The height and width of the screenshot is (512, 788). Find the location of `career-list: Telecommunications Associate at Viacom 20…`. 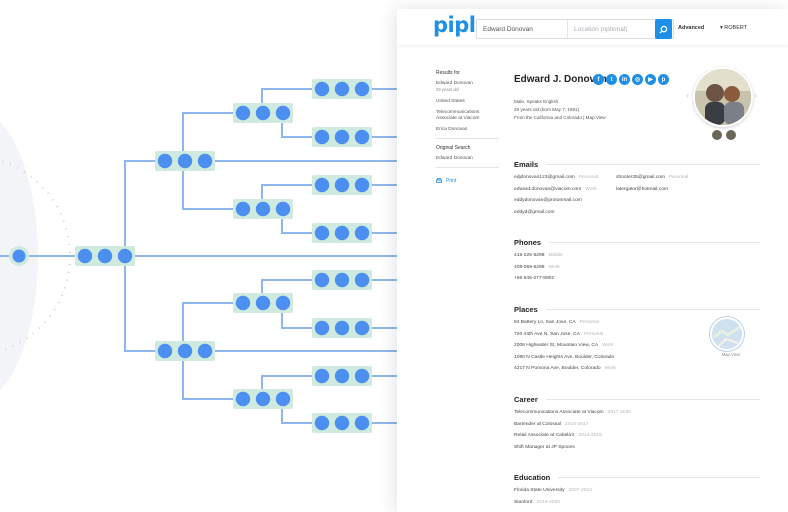

career-list: Telecommunications Associate at Viacom 20… is located at coordinates (637, 430).